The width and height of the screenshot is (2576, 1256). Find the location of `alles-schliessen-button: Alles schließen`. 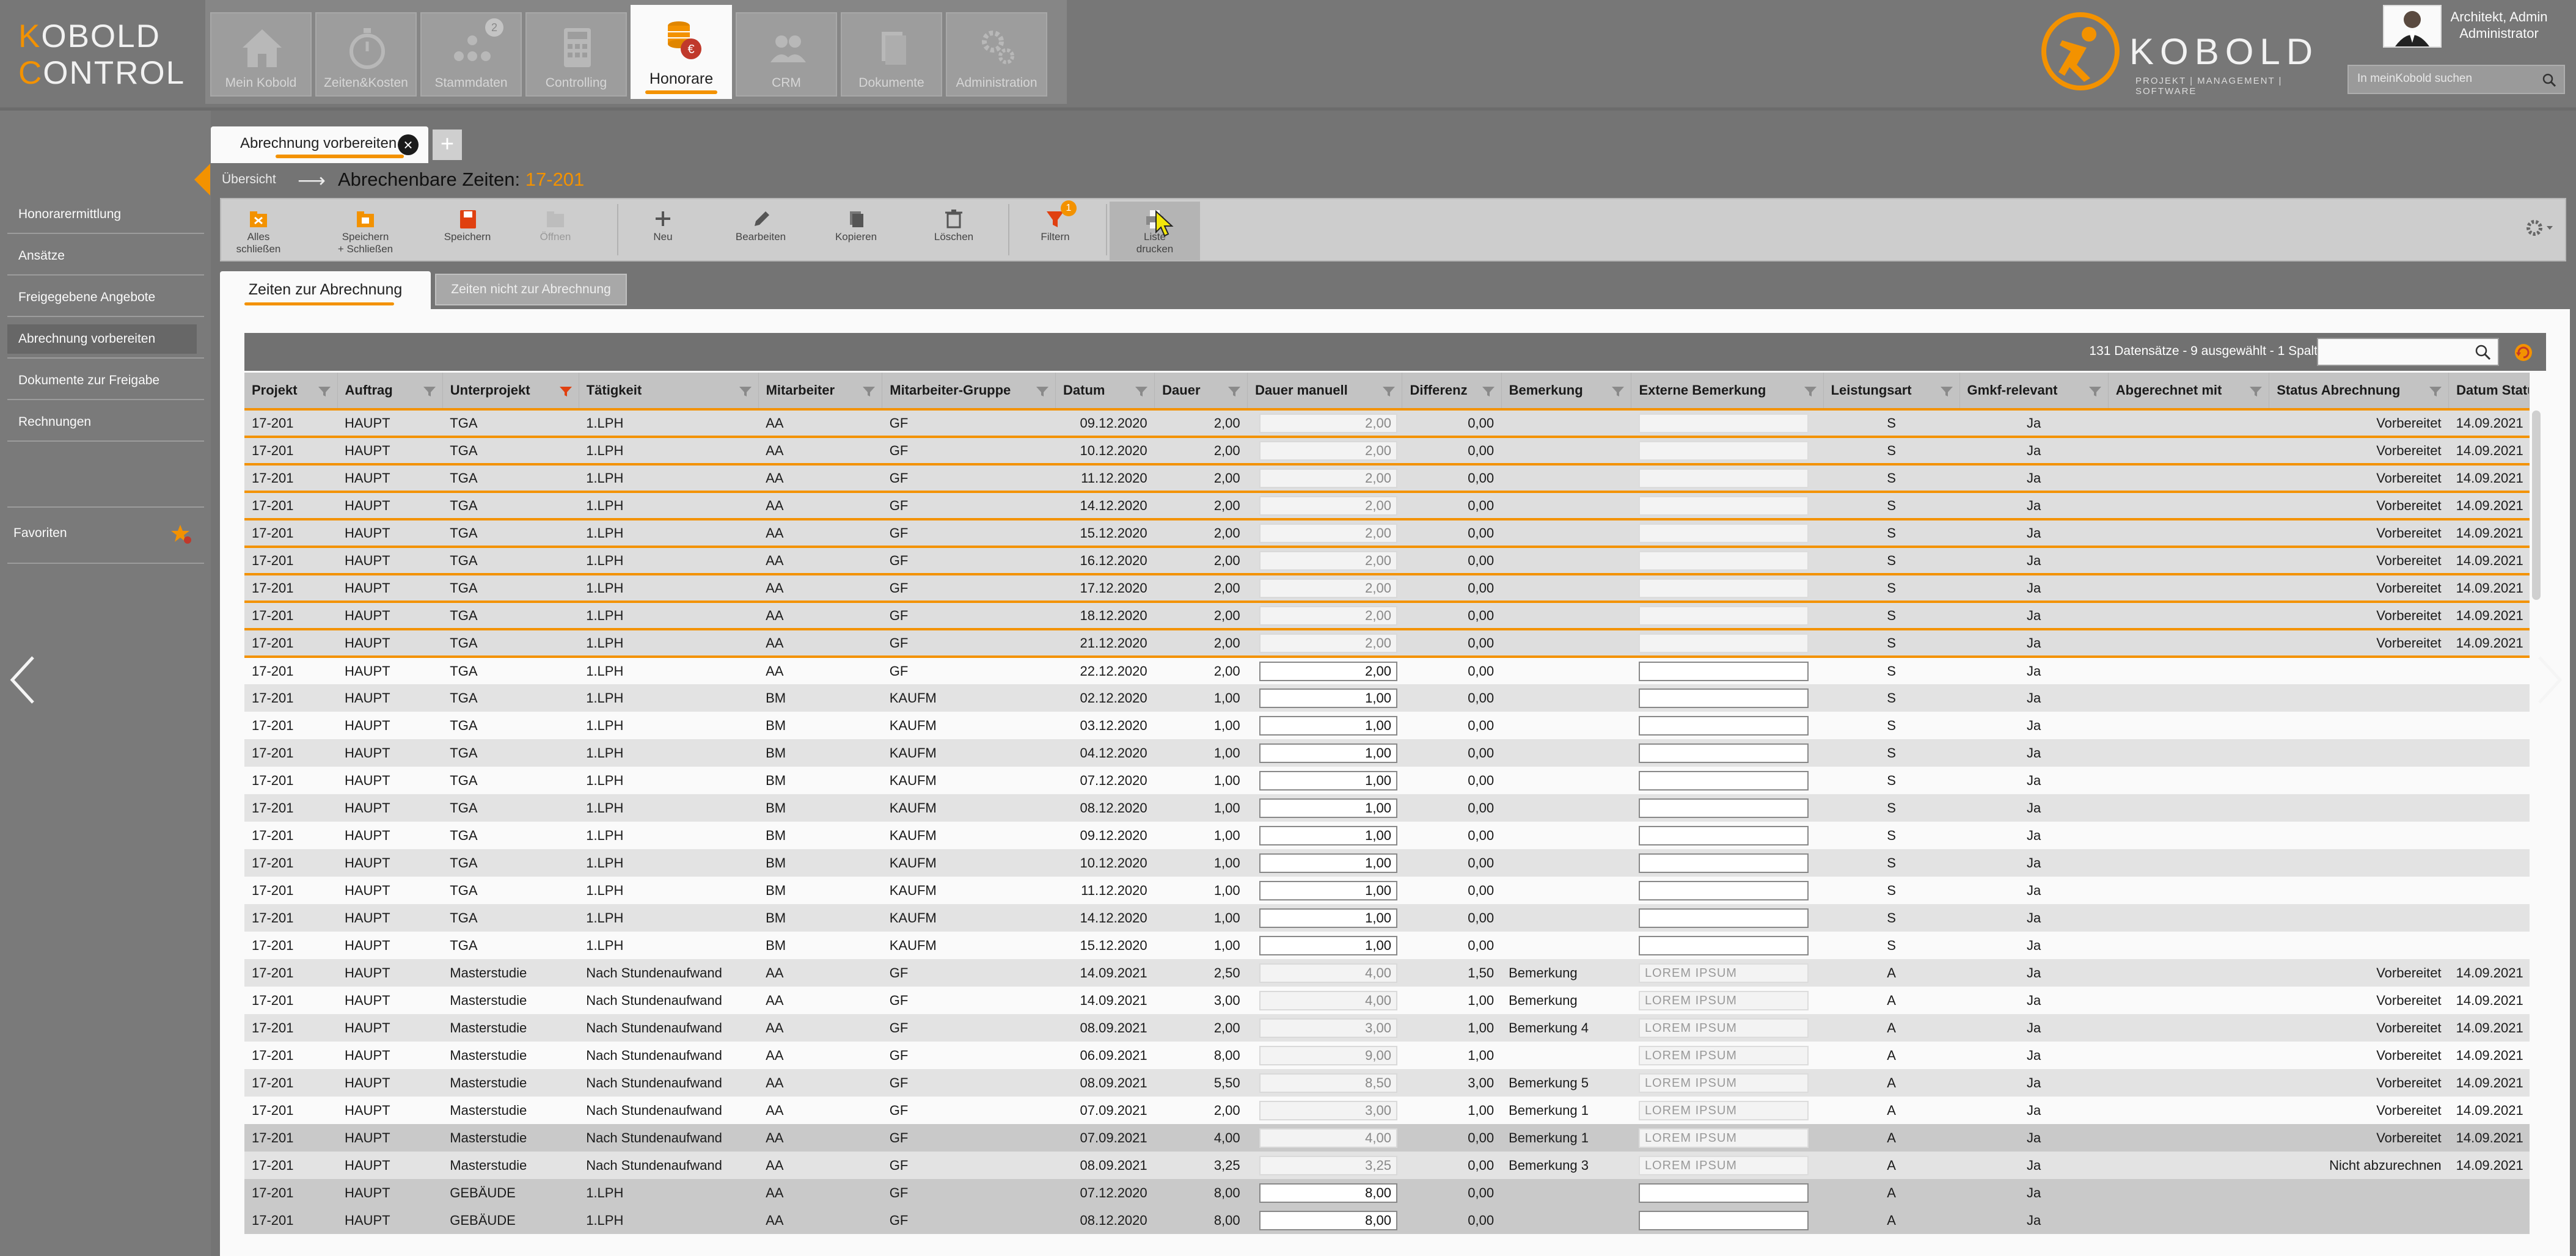

alles-schliessen-button: Alles schließen is located at coordinates (258, 230).